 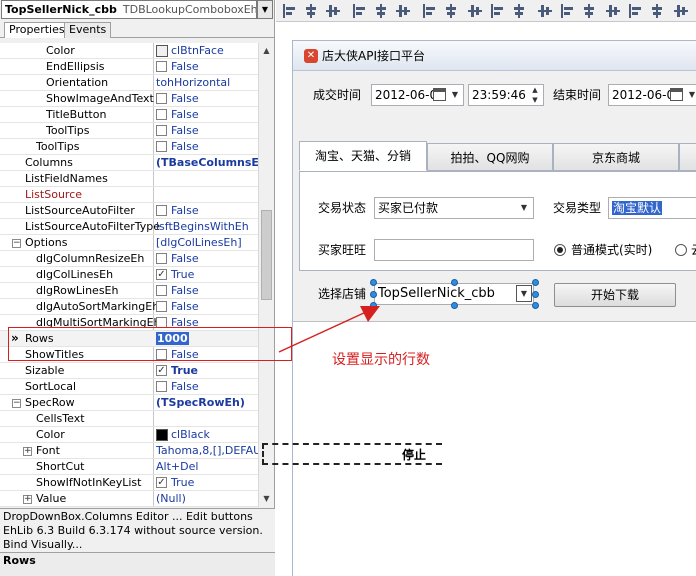 What do you see at coordinates (265, 9) in the screenshot?
I see `object-selector-dropdown-icon: ▼` at bounding box center [265, 9].